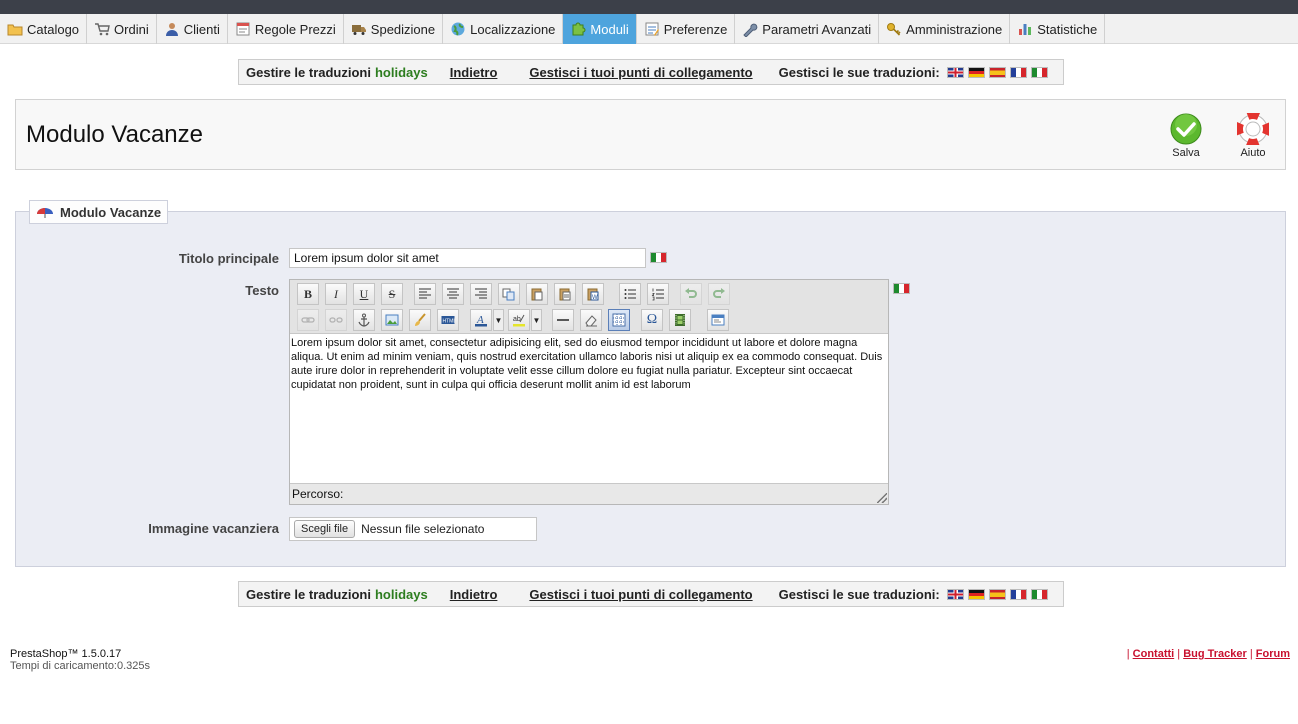  Describe the element at coordinates (503, 29) in the screenshot. I see `tab-localizzazione: Localizzazione` at that location.